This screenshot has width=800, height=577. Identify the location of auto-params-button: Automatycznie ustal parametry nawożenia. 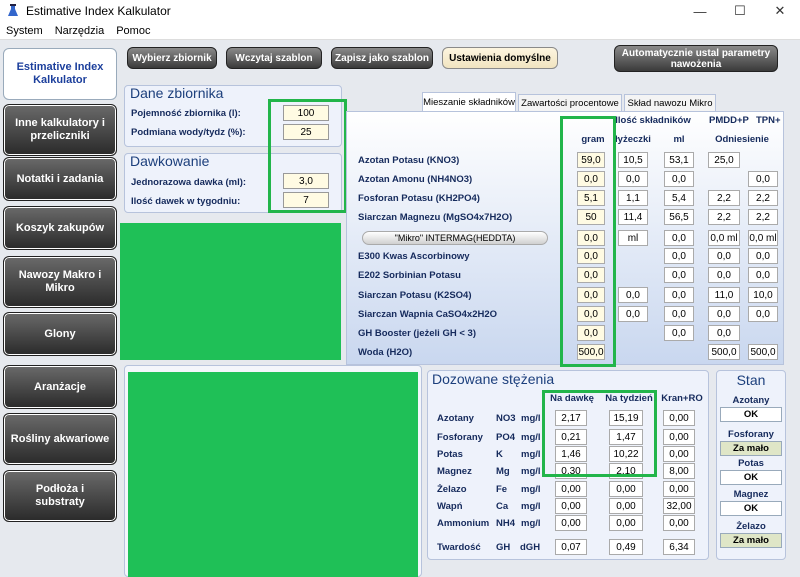
(696, 58).